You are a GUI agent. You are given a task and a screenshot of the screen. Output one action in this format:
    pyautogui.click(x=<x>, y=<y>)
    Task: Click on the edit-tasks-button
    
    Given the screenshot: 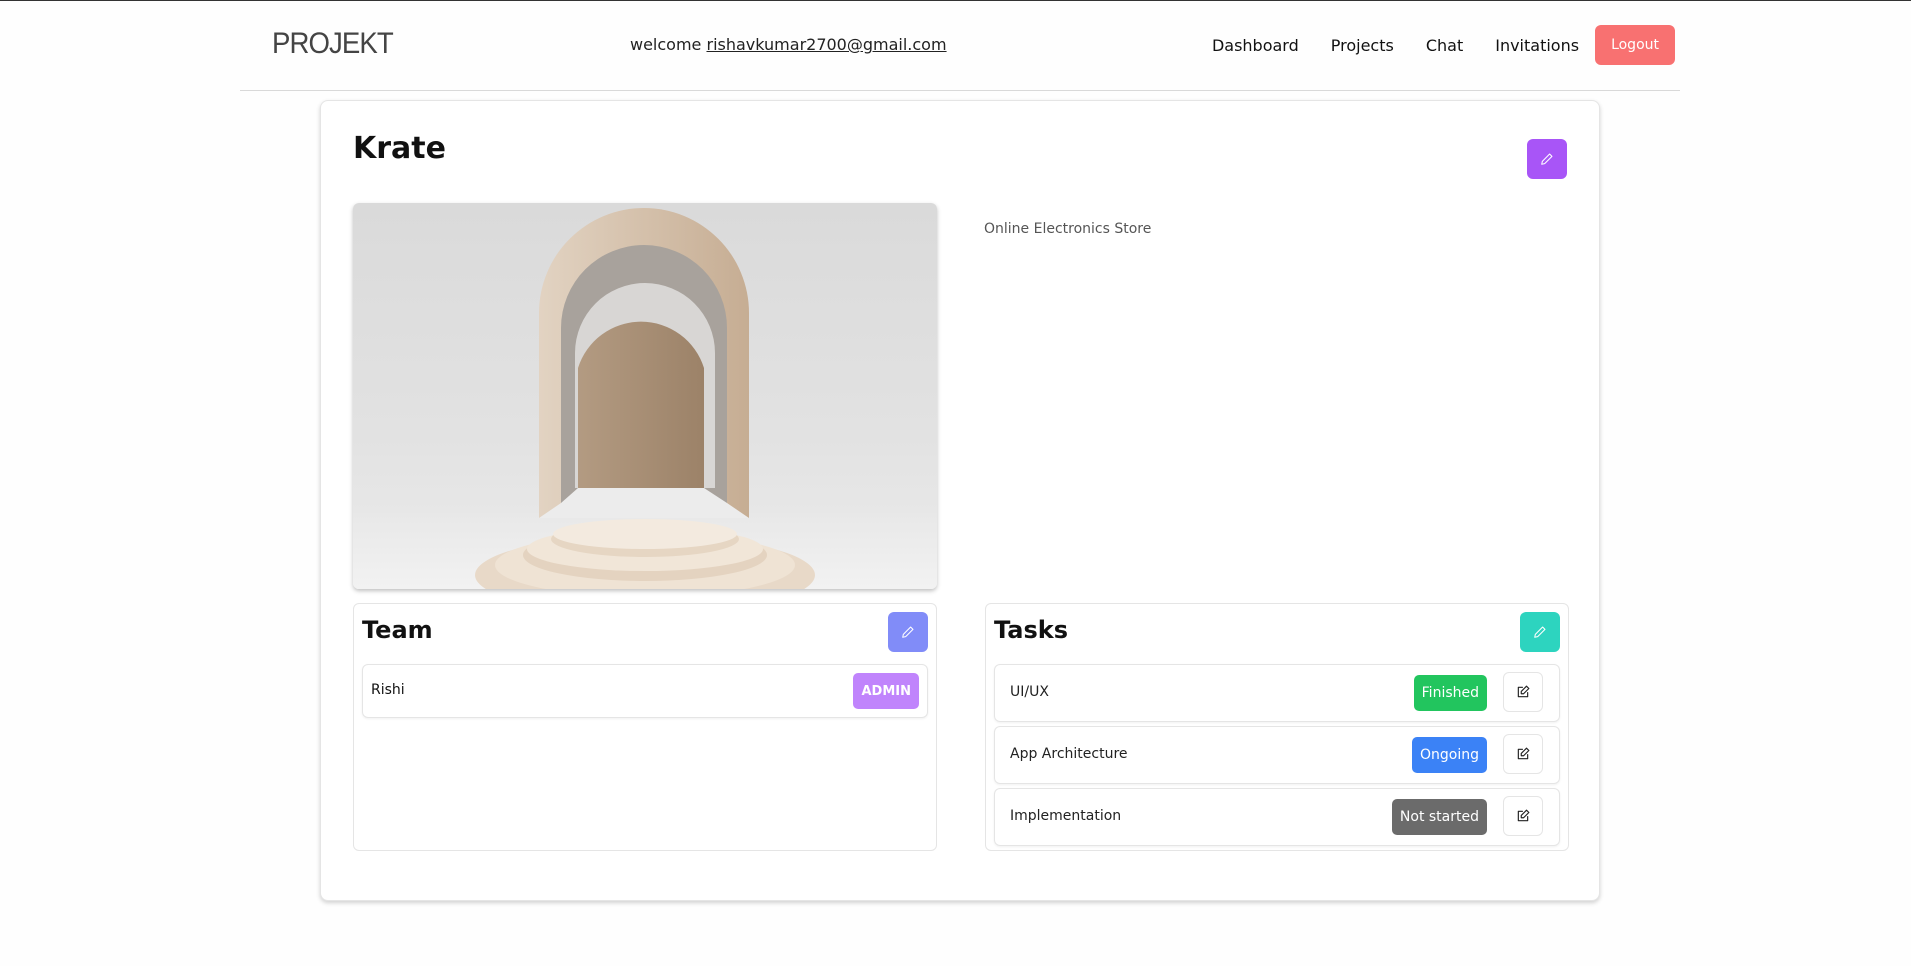 What is the action you would take?
    pyautogui.click(x=1540, y=632)
    